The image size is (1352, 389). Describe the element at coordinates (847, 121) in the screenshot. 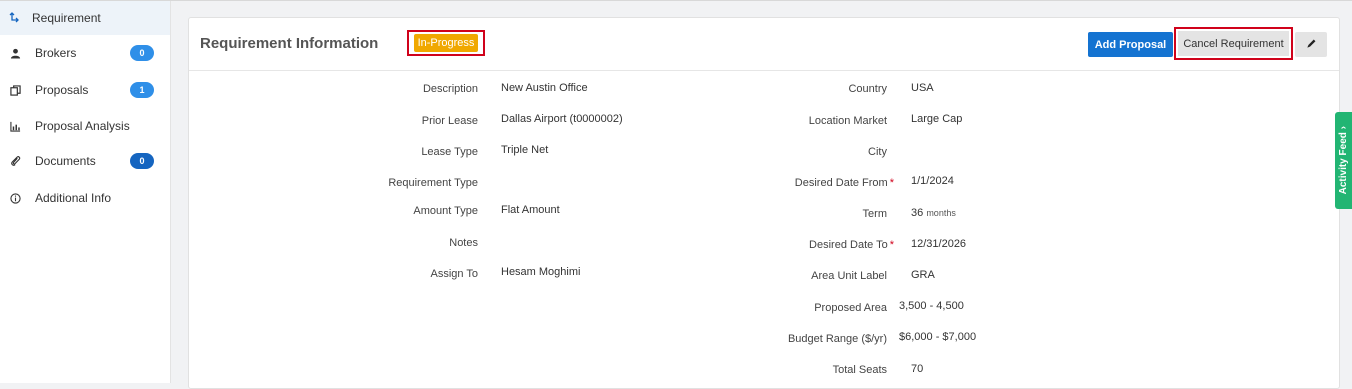

I see `field-label: Location Market` at that location.